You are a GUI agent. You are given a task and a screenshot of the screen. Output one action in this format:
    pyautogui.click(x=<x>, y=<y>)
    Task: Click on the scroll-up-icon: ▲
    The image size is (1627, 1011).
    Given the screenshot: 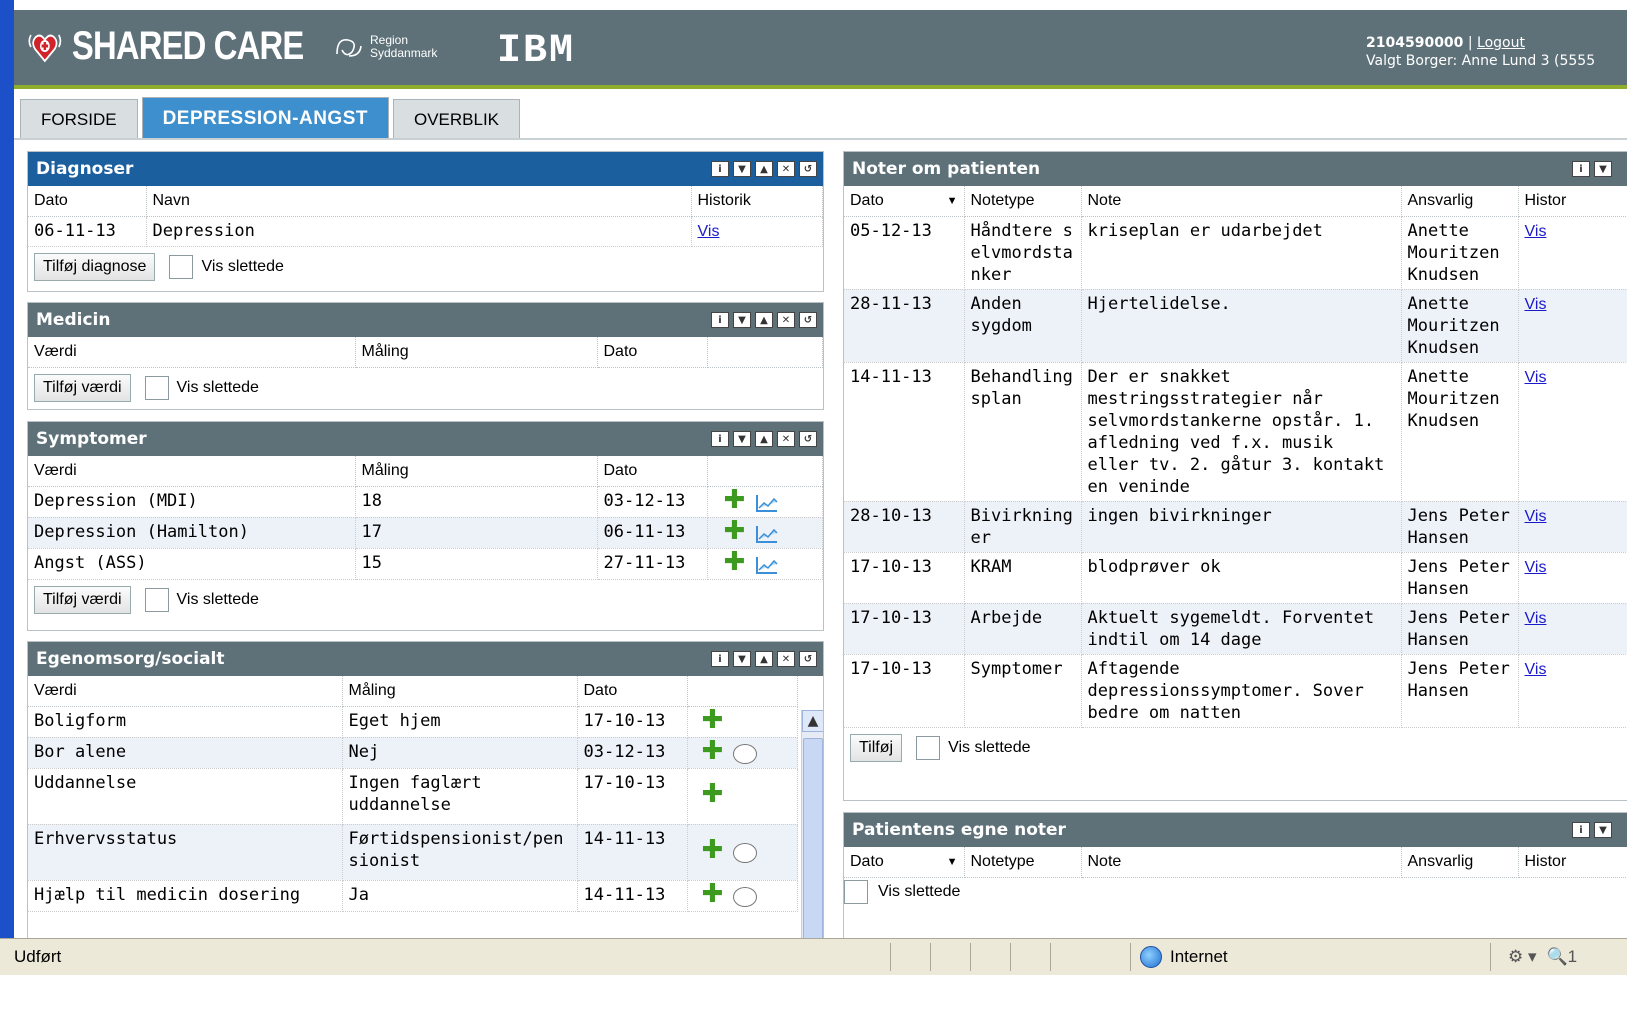 What is the action you would take?
    pyautogui.click(x=812, y=721)
    